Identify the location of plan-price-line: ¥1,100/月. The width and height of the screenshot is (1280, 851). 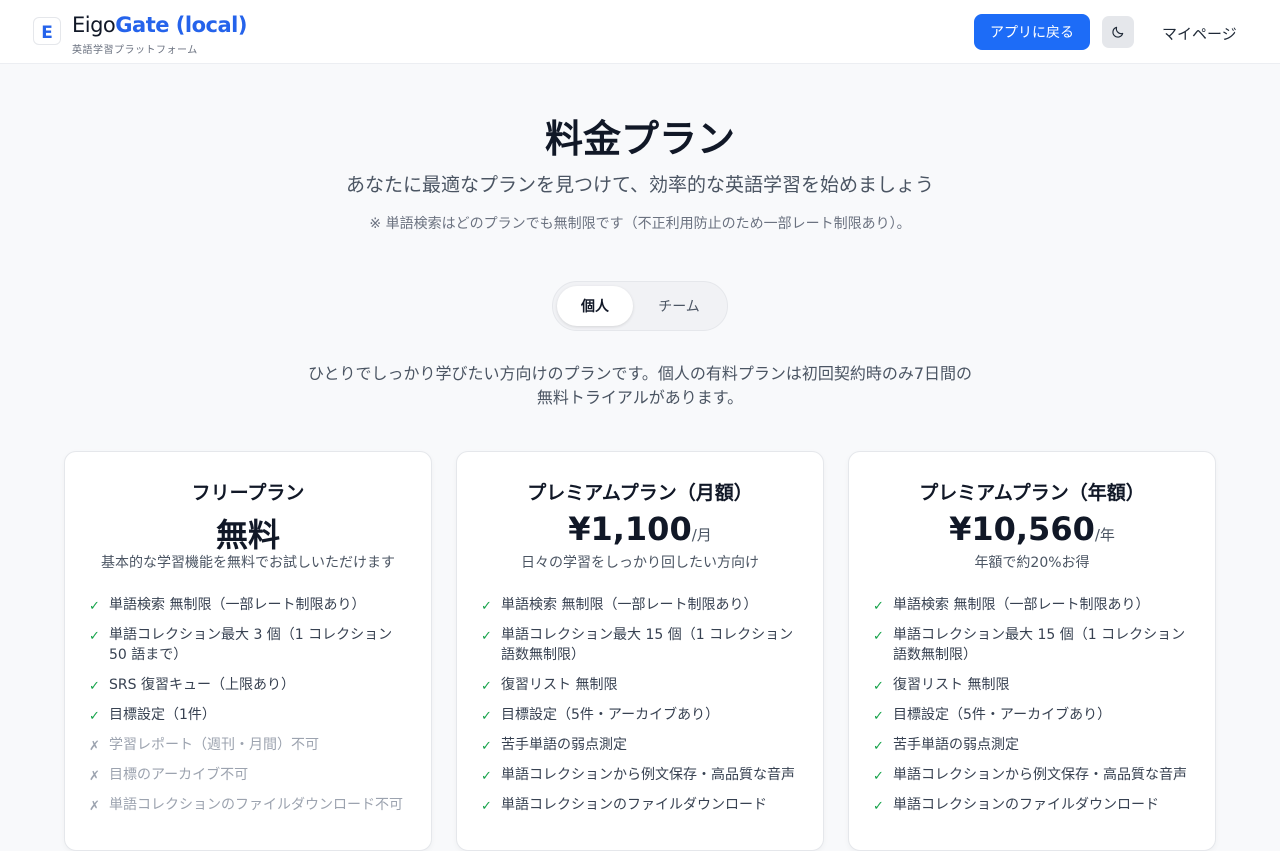
(640, 529).